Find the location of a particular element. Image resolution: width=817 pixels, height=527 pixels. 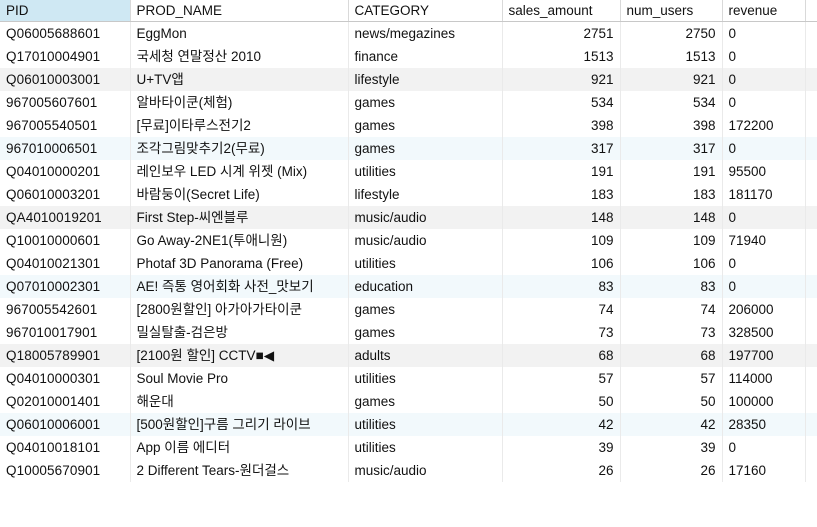

cell-prod-name: Soul Movie Pro is located at coordinates (239, 378).